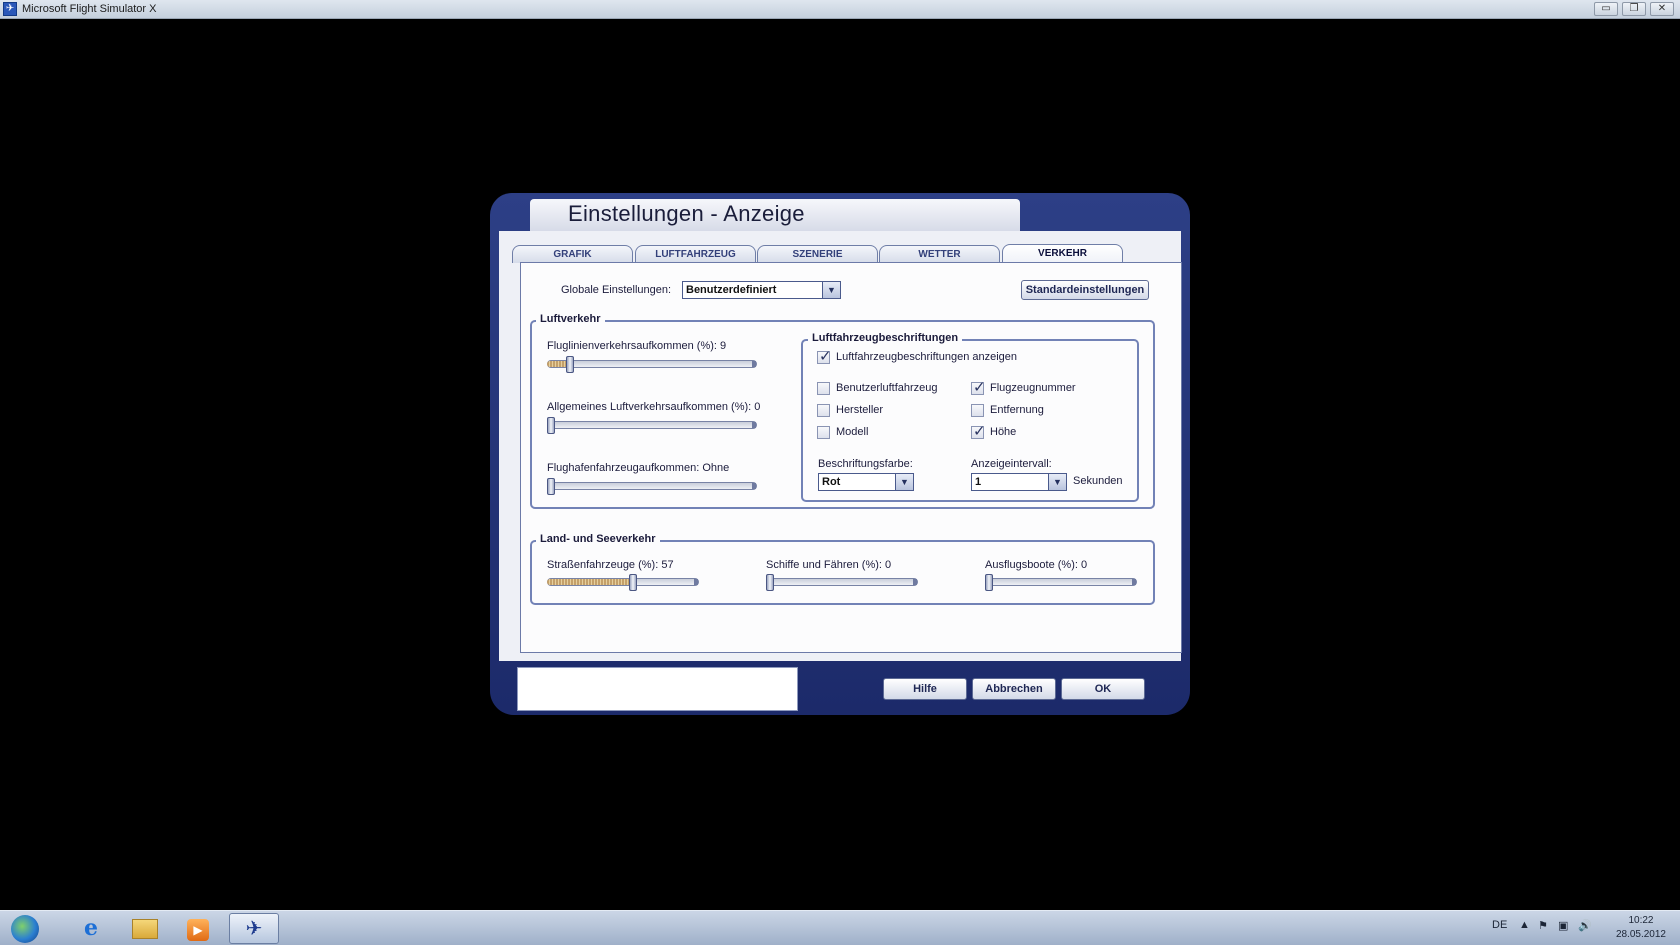 The width and height of the screenshot is (1680, 945). What do you see at coordinates (866, 482) in the screenshot?
I see `label-color-select: Rot ▼` at bounding box center [866, 482].